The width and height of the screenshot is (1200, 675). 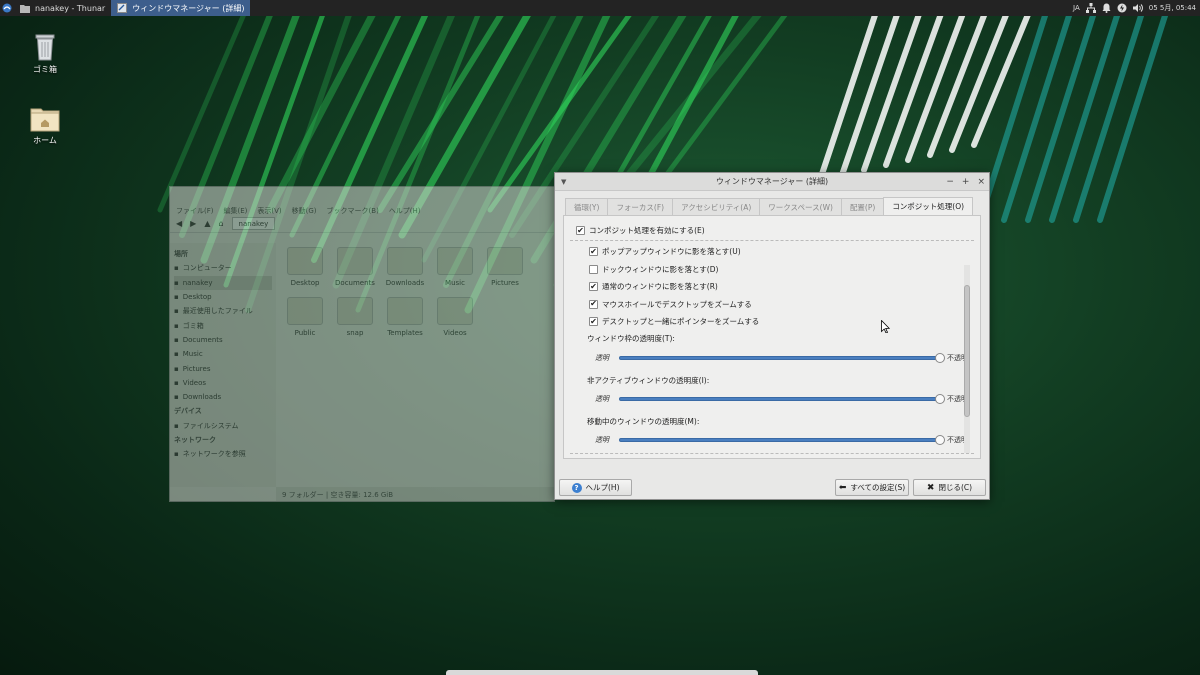 What do you see at coordinates (214, 454) in the screenshot?
I see `sidebar-item-label: ネットワークを参照` at bounding box center [214, 454].